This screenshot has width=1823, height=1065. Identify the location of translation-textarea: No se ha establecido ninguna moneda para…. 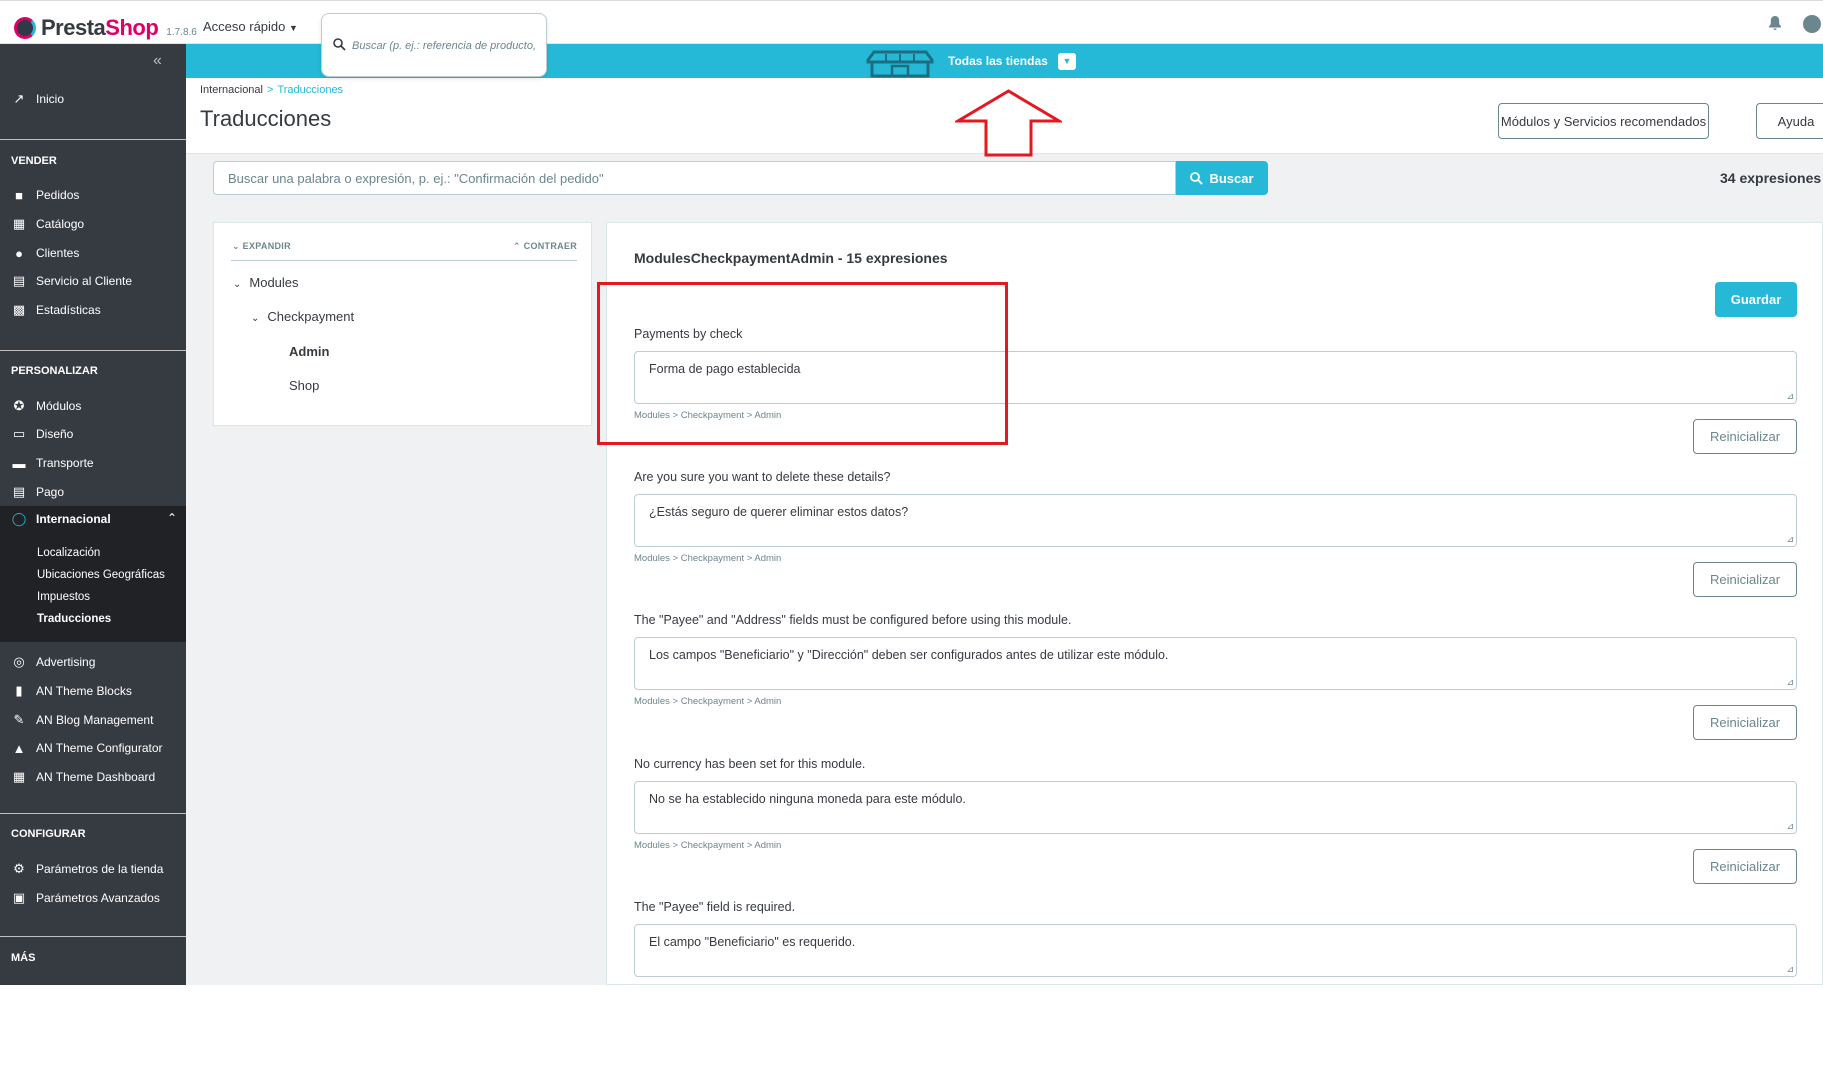
(1215, 807).